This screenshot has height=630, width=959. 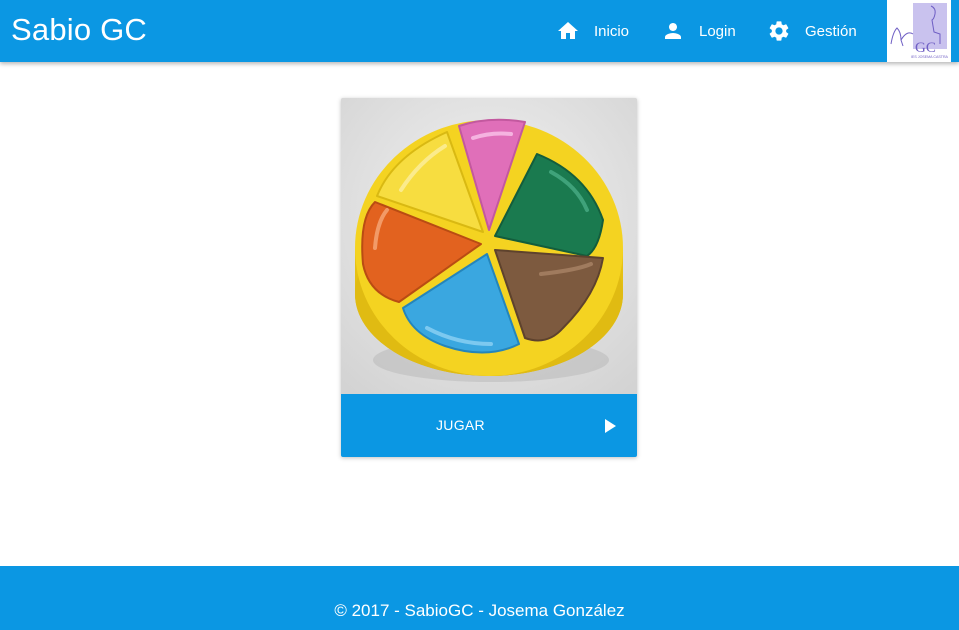 I want to click on nav-item-gestion: Gestión, so click(x=812, y=31).